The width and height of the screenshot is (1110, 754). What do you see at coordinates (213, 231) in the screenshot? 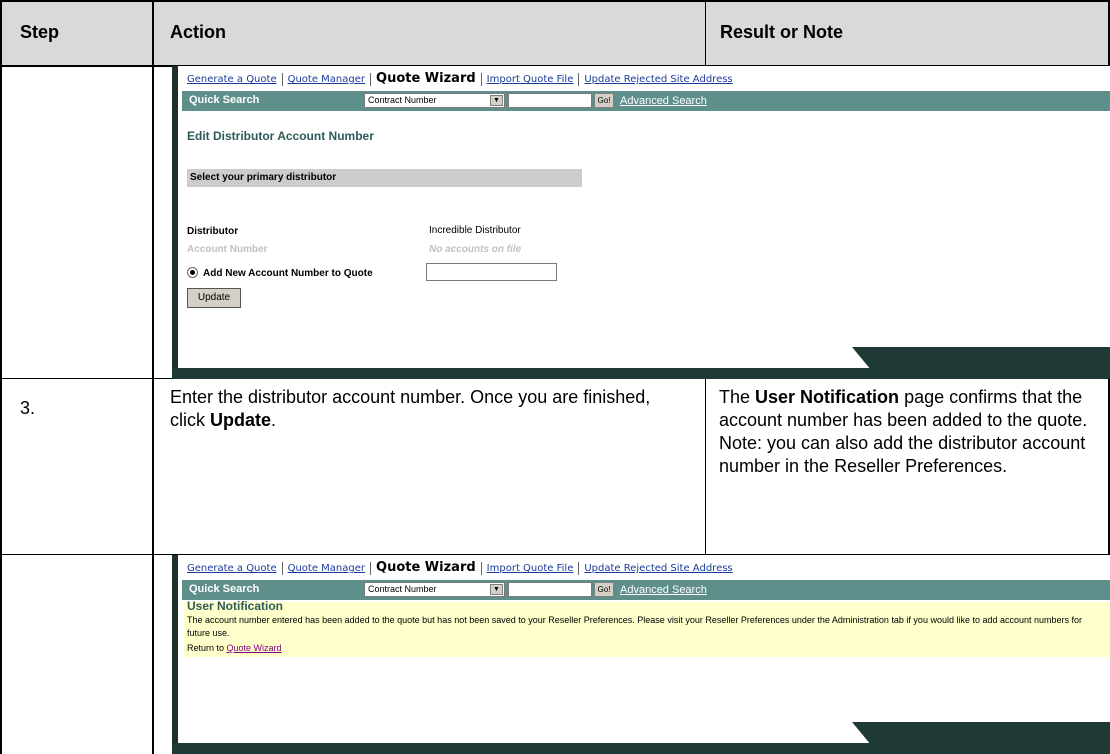
I see `distributor-label: Distributor` at bounding box center [213, 231].